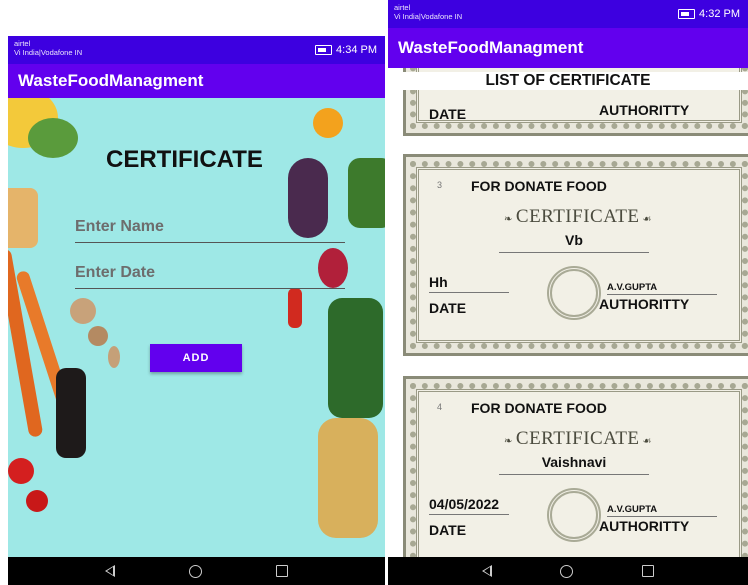  I want to click on certificate-recipient-name: Vaishnavi, so click(574, 462).